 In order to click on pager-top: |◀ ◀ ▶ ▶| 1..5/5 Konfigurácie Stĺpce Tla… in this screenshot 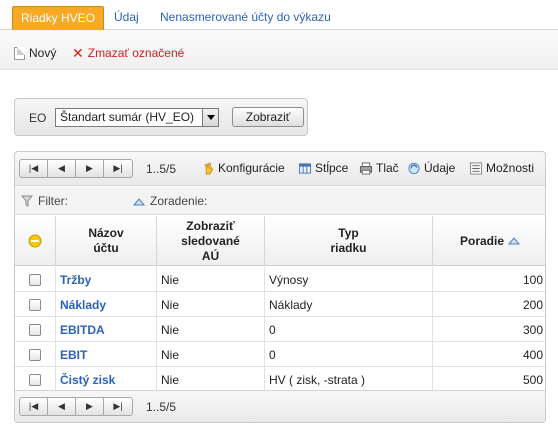, I will do `click(280, 169)`.